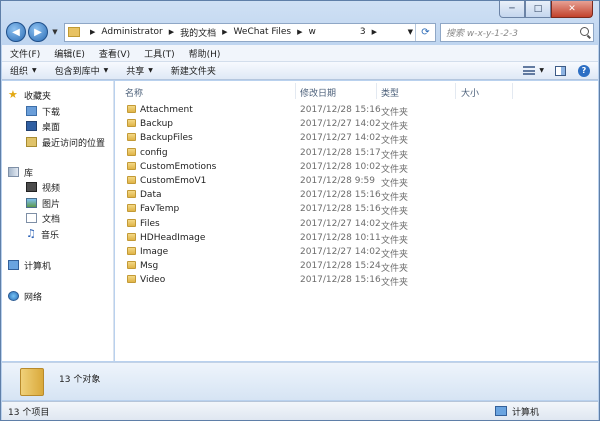 This screenshot has height=421, width=600. I want to click on help-button: ?, so click(584, 71).